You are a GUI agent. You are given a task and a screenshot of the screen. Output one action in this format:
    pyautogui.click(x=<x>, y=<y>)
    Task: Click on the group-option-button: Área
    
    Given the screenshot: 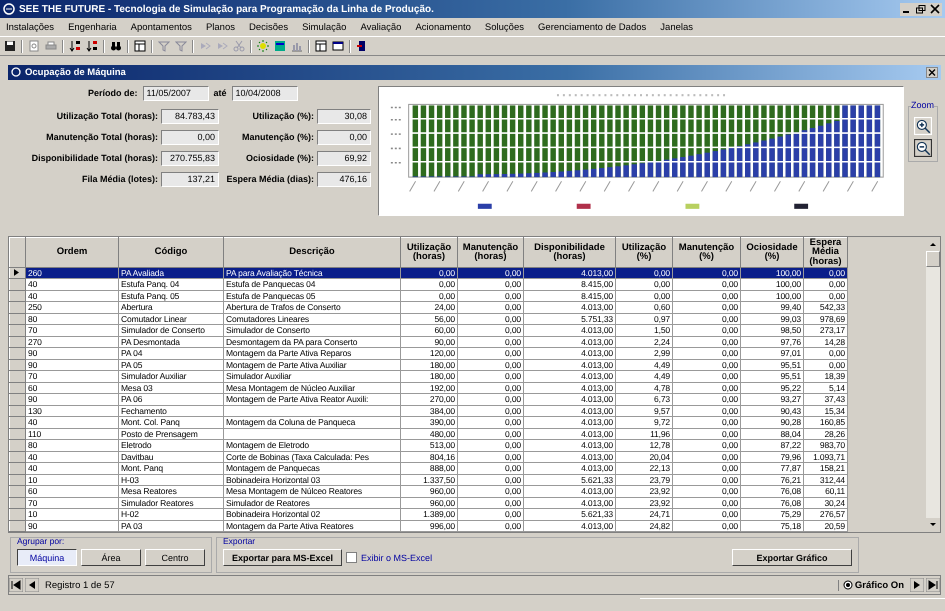 What is the action you would take?
    pyautogui.click(x=111, y=557)
    